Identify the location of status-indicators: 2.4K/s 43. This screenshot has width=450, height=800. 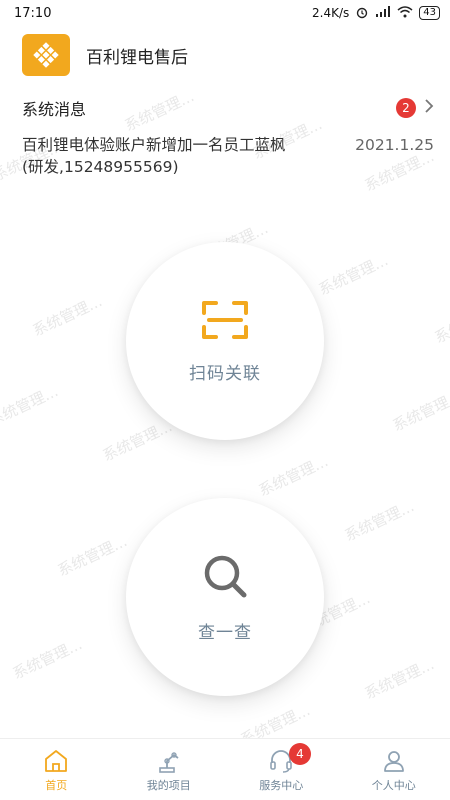
(376, 13).